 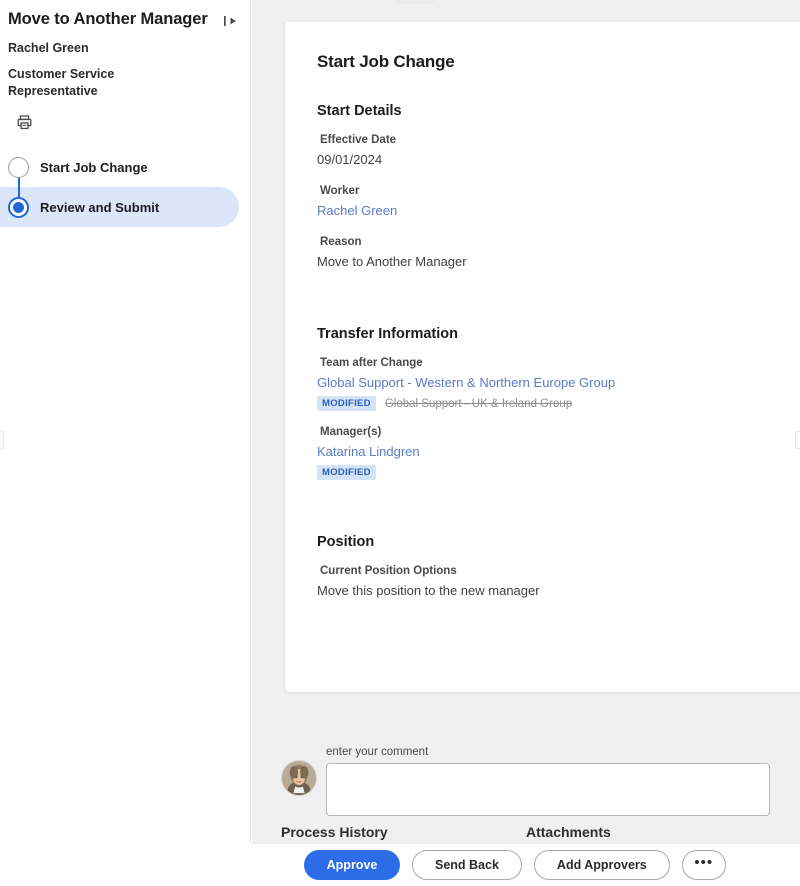 What do you see at coordinates (299, 778) in the screenshot?
I see `user-avatar` at bounding box center [299, 778].